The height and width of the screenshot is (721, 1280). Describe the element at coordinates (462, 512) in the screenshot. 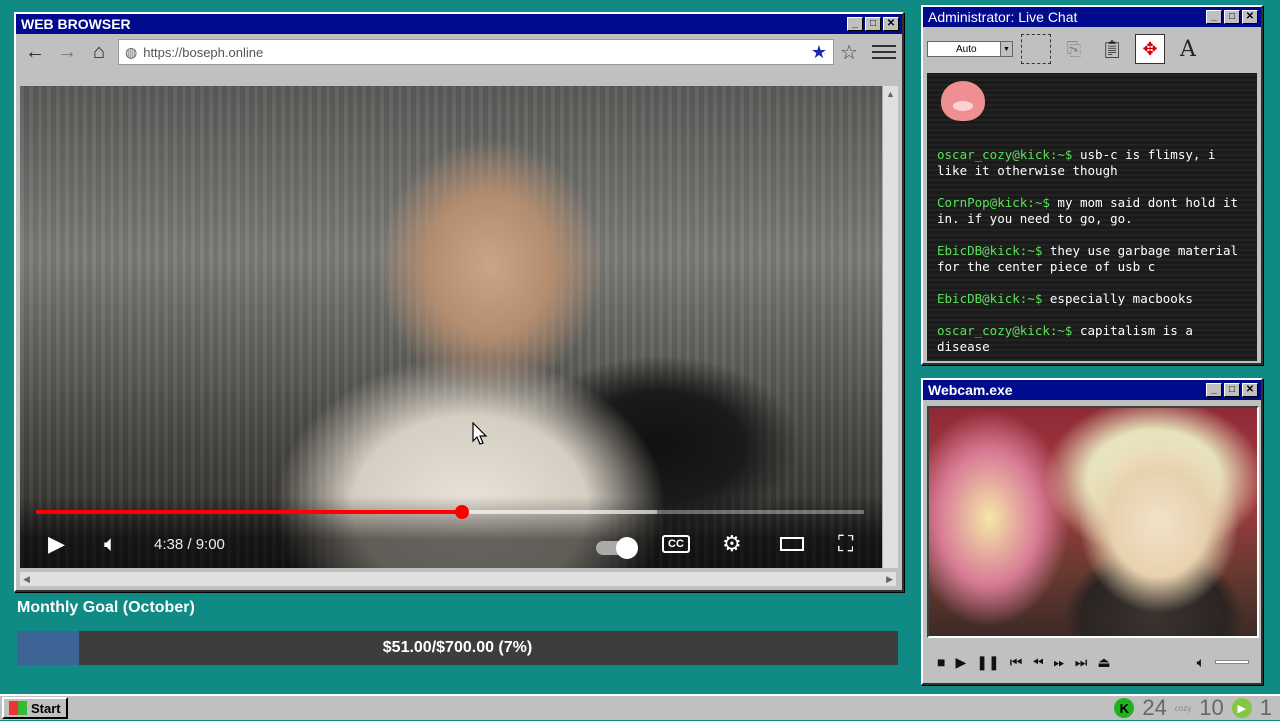

I see `video-scrubber-knob` at that location.